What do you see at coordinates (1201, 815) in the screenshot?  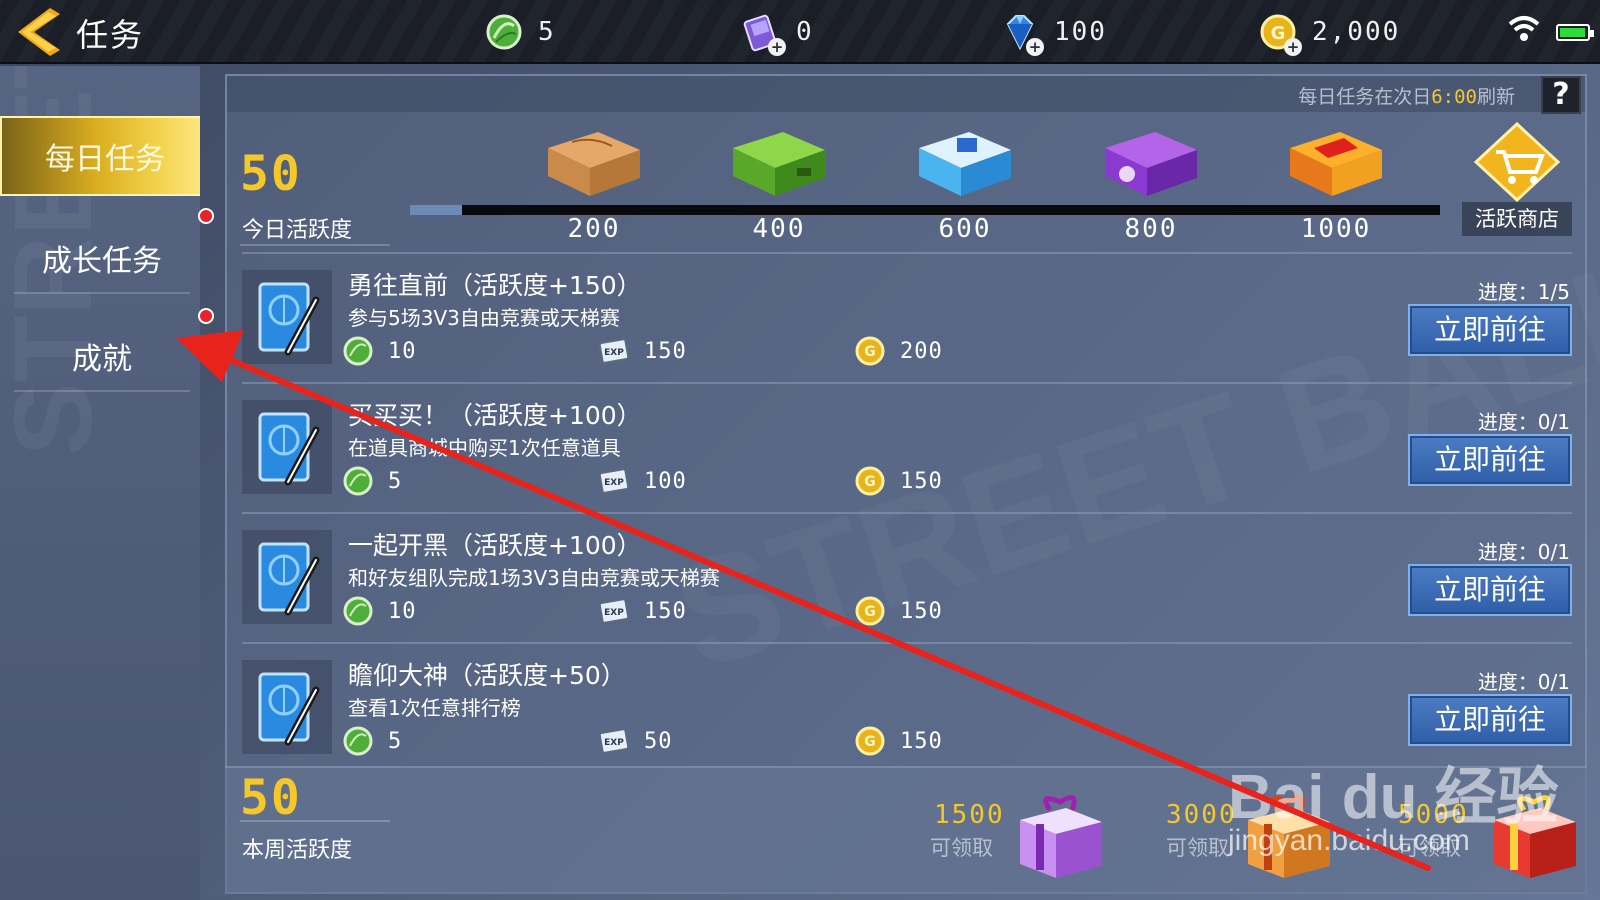 I see `gift-points: 3000` at bounding box center [1201, 815].